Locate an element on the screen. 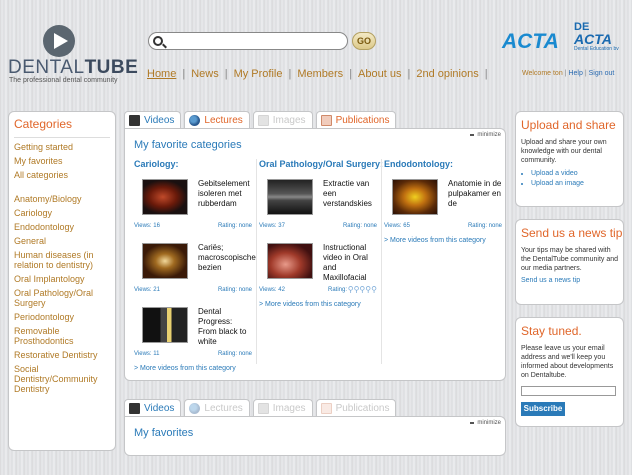  nav-members: Members is located at coordinates (320, 74).